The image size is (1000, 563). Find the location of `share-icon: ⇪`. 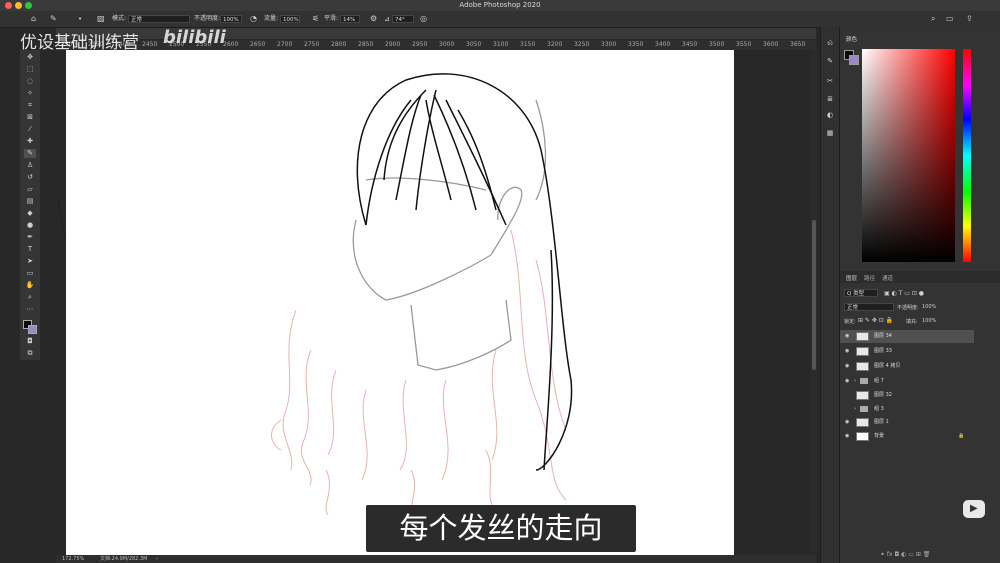

share-icon: ⇪ is located at coordinates (969, 19).